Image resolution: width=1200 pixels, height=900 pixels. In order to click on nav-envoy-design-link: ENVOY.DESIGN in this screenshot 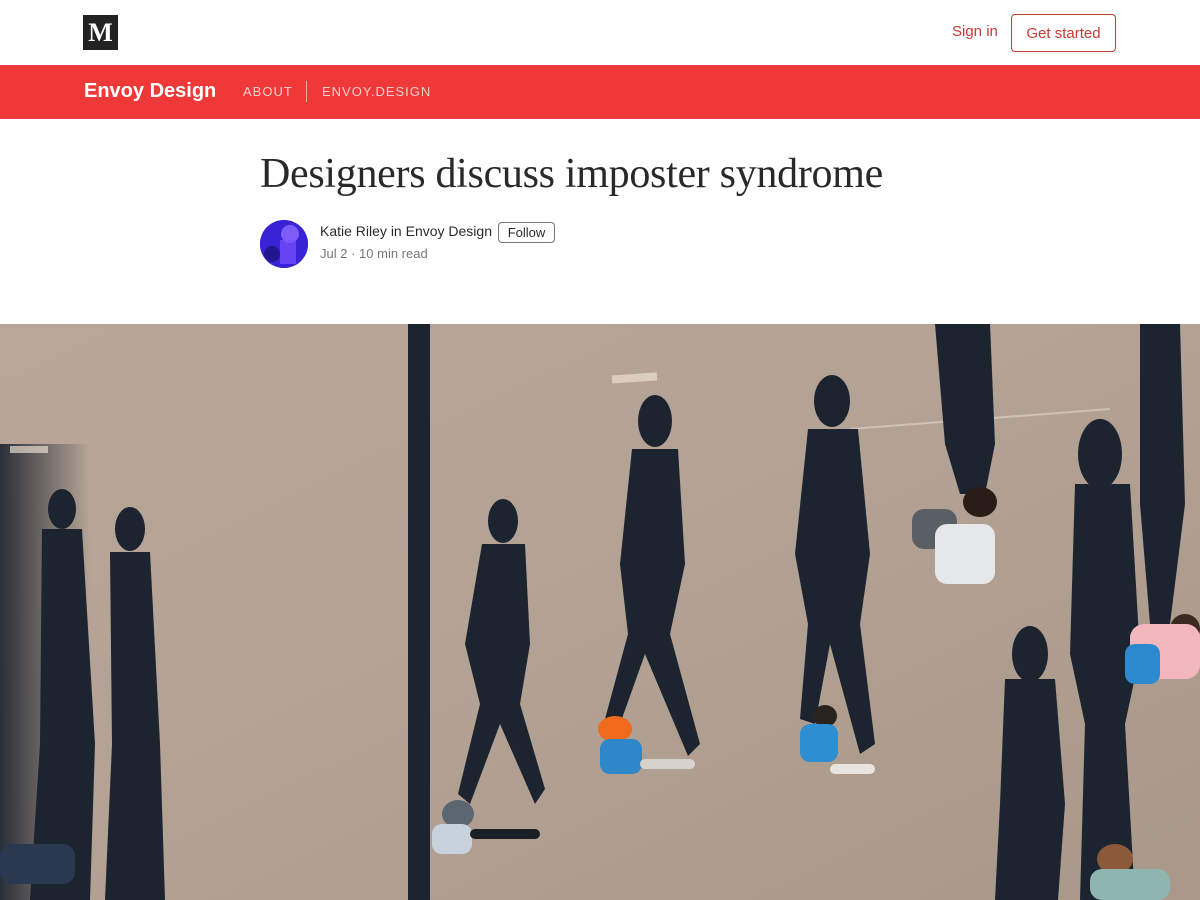, I will do `click(376, 91)`.